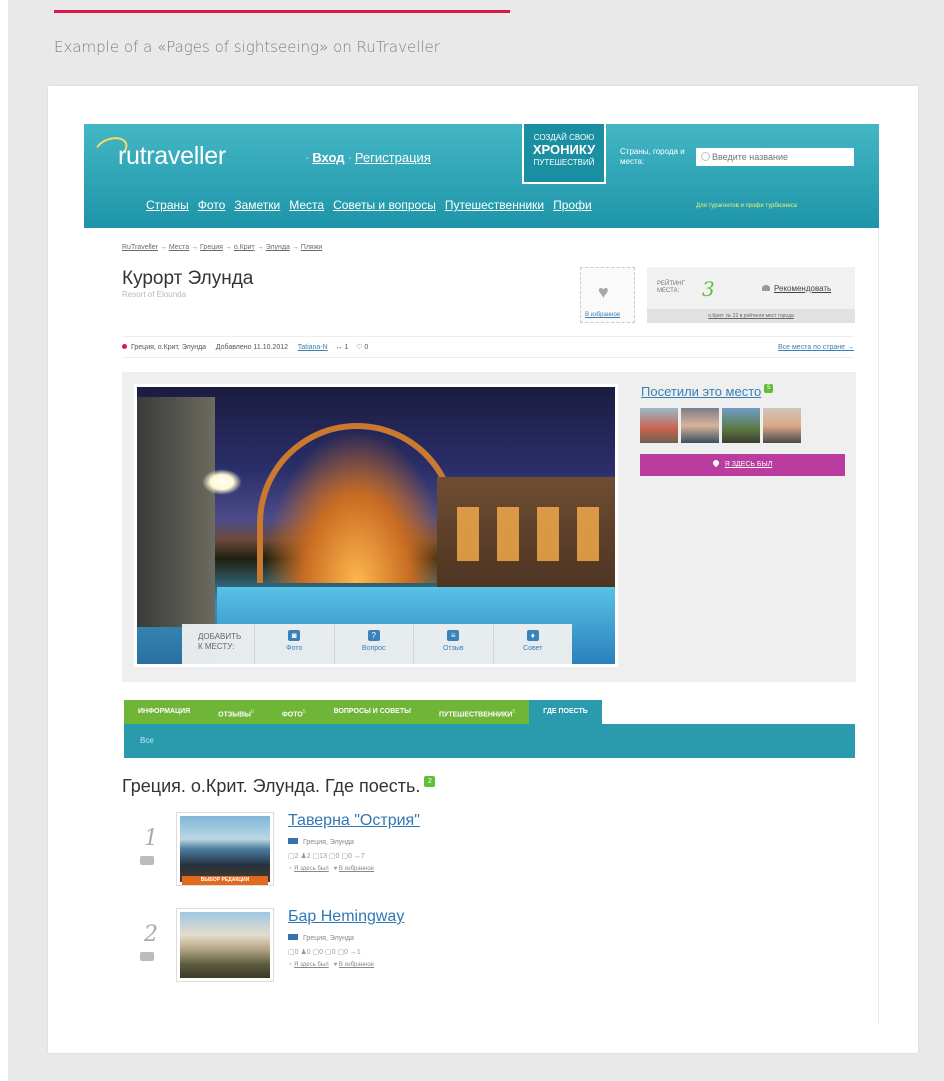 This screenshot has height=1081, width=944. Describe the element at coordinates (816, 348) in the screenshot. I see `all-places-link: Все места по стране →` at that location.